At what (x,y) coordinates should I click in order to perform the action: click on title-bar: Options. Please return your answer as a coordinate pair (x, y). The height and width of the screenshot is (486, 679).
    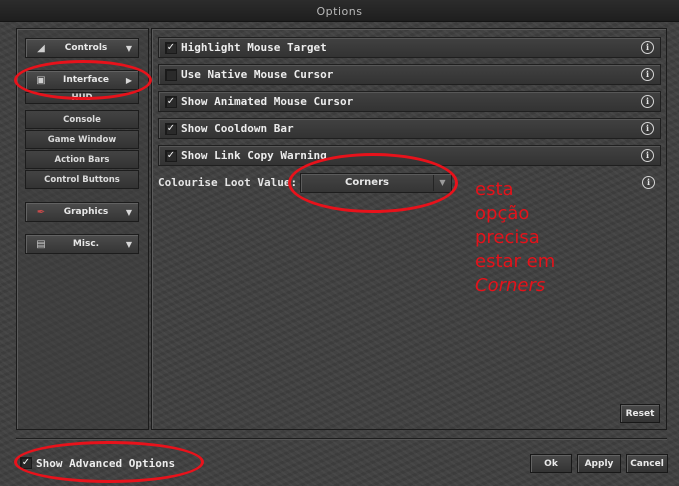
    Looking at the image, I should click on (339, 11).